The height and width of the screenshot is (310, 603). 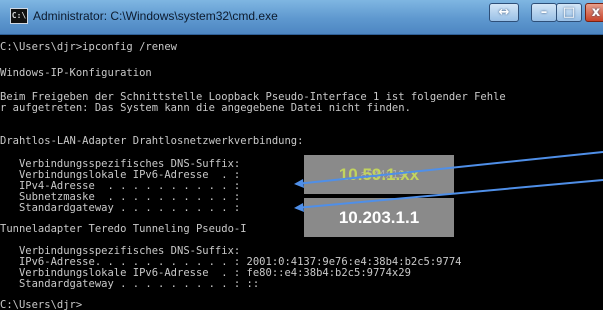 I want to click on annotation-arrows, so click(x=448, y=181).